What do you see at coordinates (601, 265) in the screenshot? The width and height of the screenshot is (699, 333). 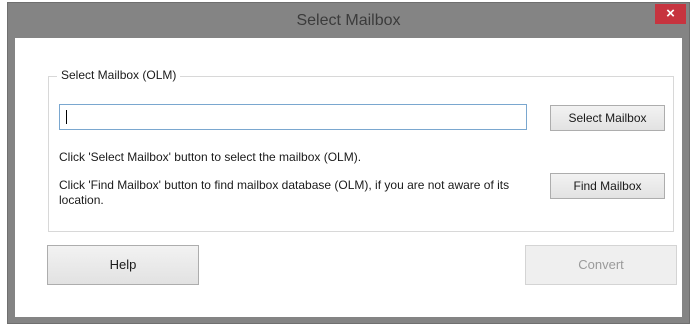 I see `convert-button: Convert` at bounding box center [601, 265].